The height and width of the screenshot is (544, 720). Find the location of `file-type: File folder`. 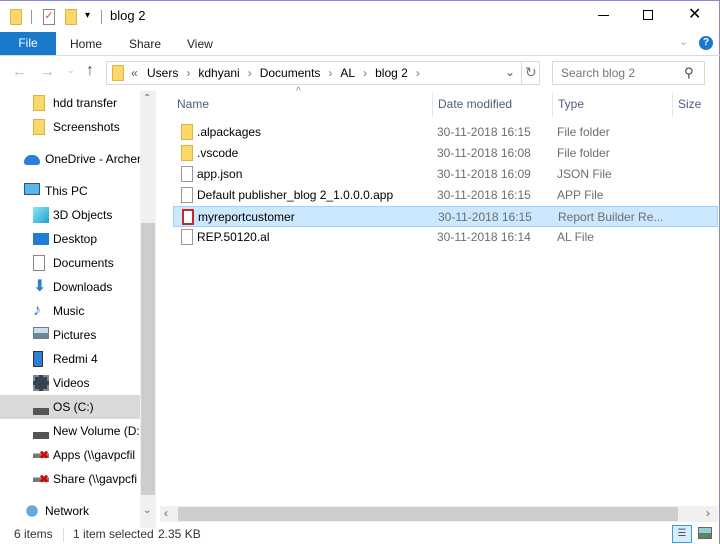

file-type: File folder is located at coordinates (583, 132).